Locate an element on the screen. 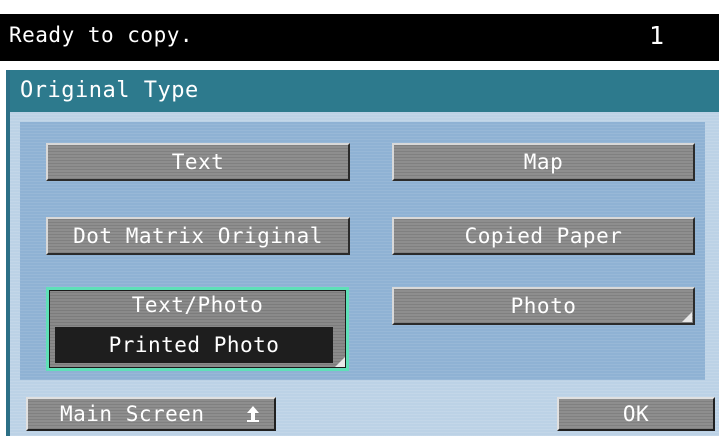  photo-button-label: Photo is located at coordinates (543, 306).